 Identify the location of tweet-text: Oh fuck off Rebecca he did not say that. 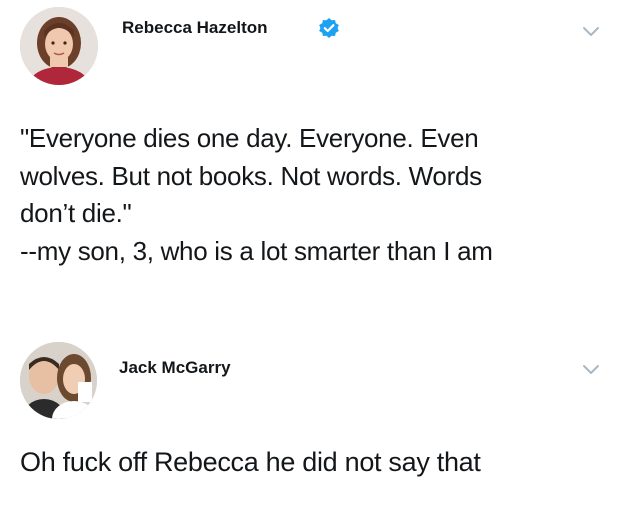
(315, 463).